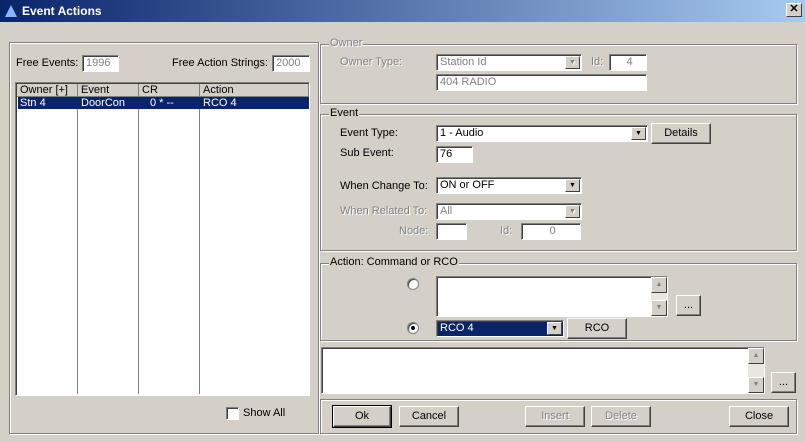 This screenshot has height=442, width=805. Describe the element at coordinates (100, 63) in the screenshot. I see `free-events-field: 1996` at that location.